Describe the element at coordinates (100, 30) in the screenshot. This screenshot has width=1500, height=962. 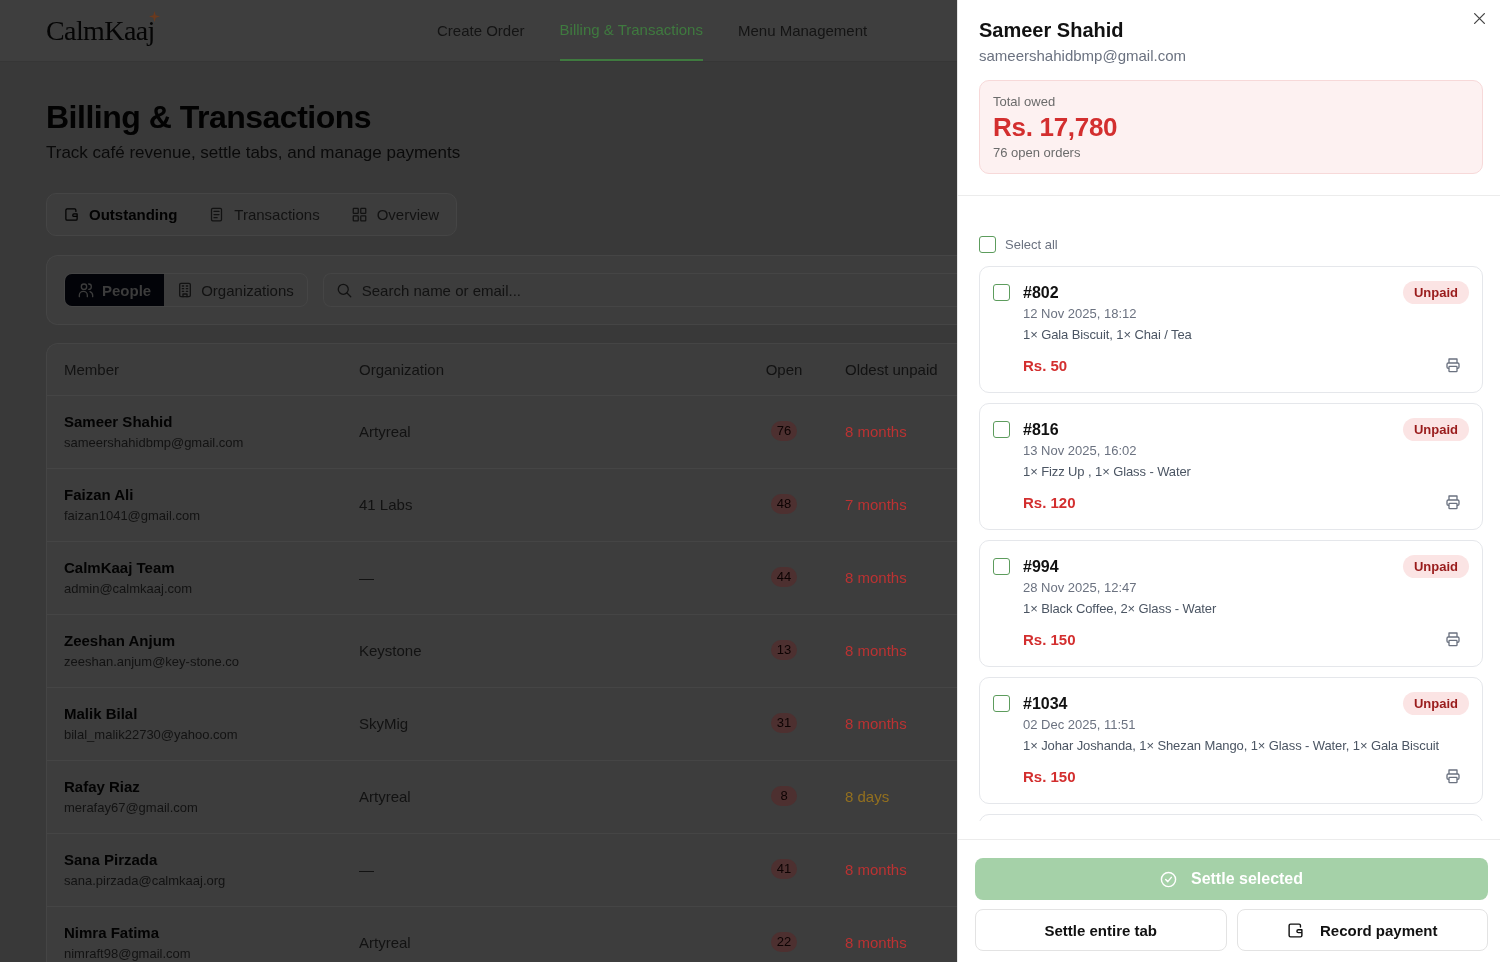
I see `brand-logo: CalmKaaj` at that location.